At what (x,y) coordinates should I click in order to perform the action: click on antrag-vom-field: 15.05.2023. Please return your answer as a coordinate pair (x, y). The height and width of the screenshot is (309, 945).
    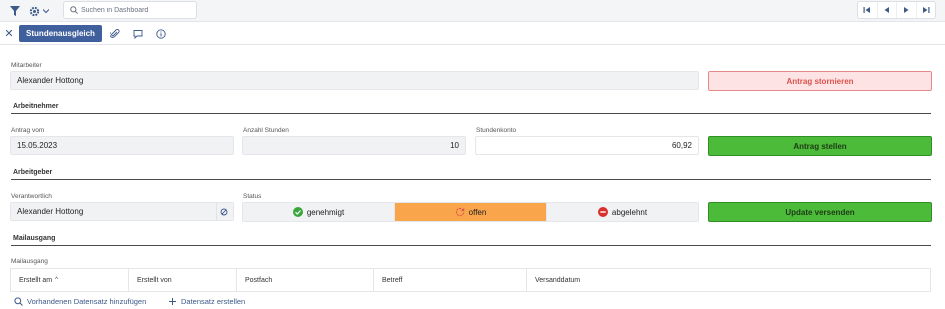
    Looking at the image, I should click on (122, 145).